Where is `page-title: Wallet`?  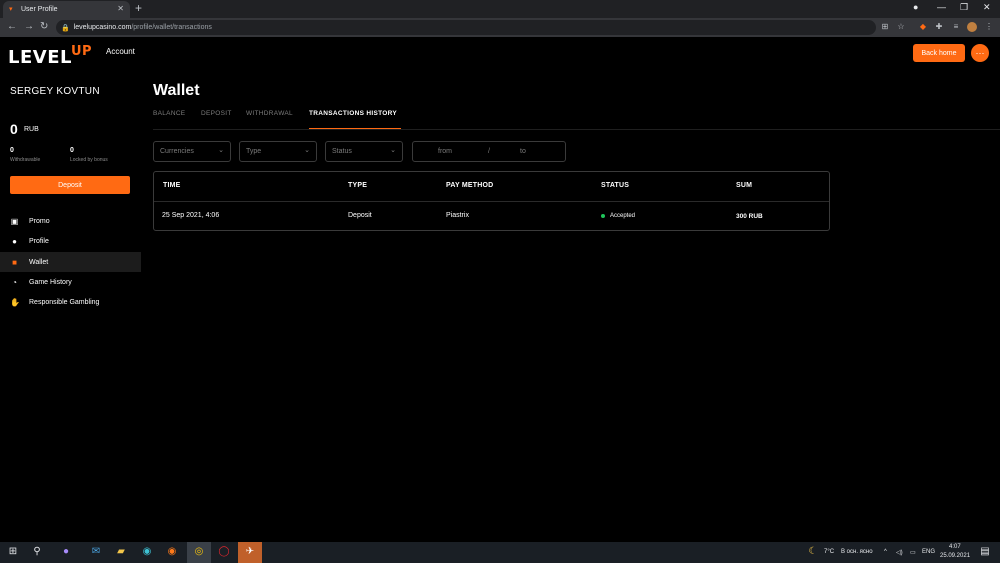
page-title: Wallet is located at coordinates (176, 90).